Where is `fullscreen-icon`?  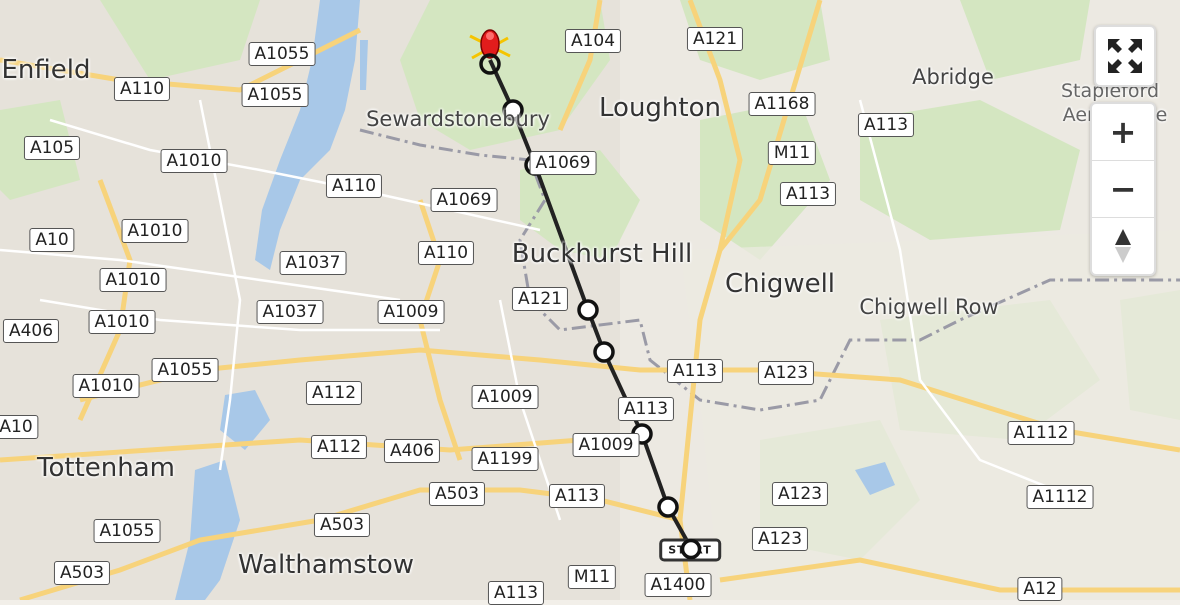 fullscreen-icon is located at coordinates (1125, 56).